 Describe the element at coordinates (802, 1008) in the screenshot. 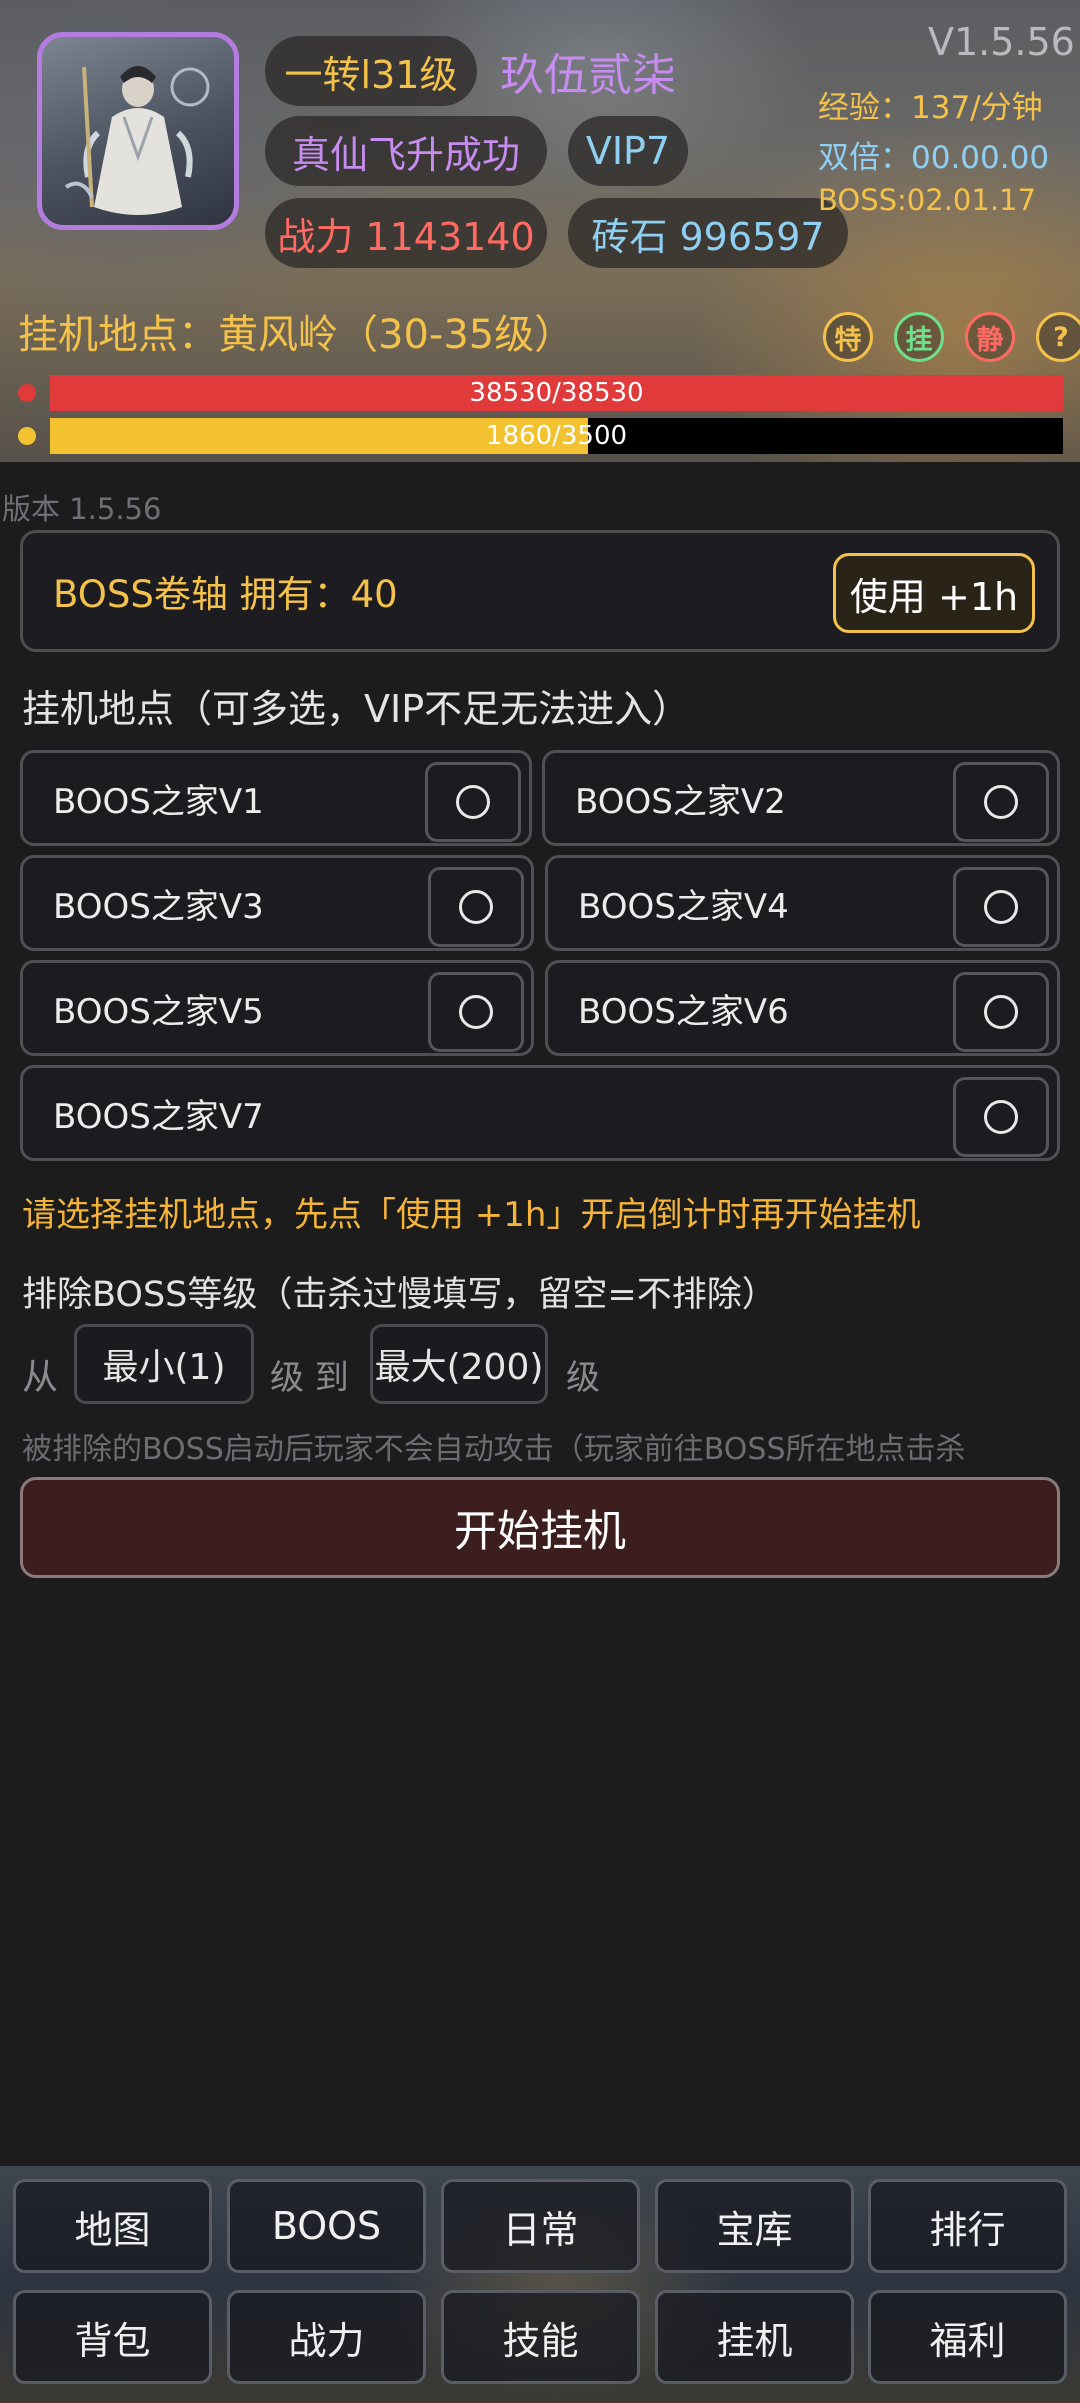

I see `location-option-v6: BOOS之家V6` at that location.